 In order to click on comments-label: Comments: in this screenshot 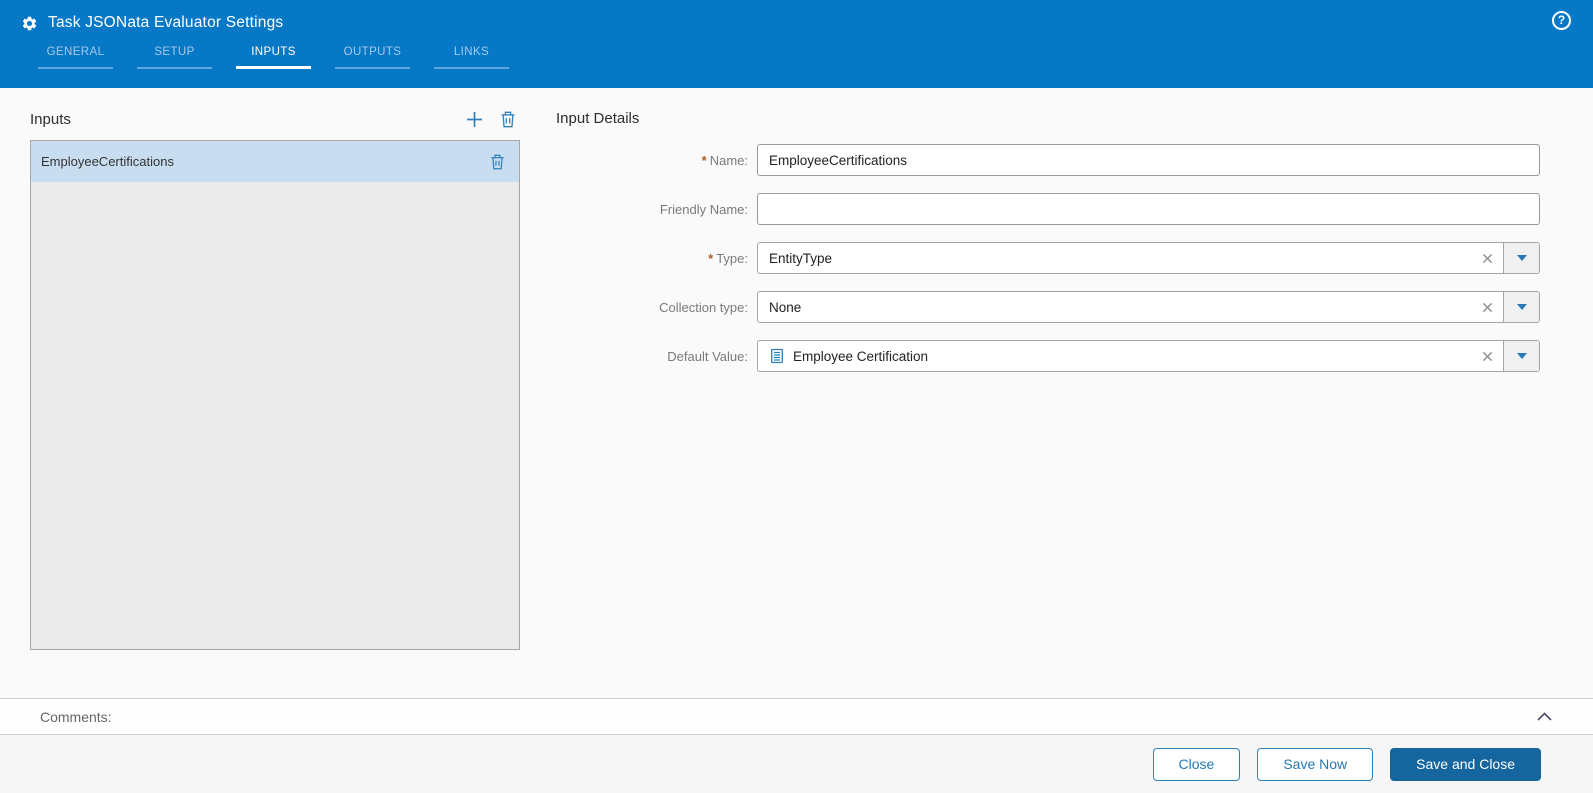, I will do `click(76, 716)`.